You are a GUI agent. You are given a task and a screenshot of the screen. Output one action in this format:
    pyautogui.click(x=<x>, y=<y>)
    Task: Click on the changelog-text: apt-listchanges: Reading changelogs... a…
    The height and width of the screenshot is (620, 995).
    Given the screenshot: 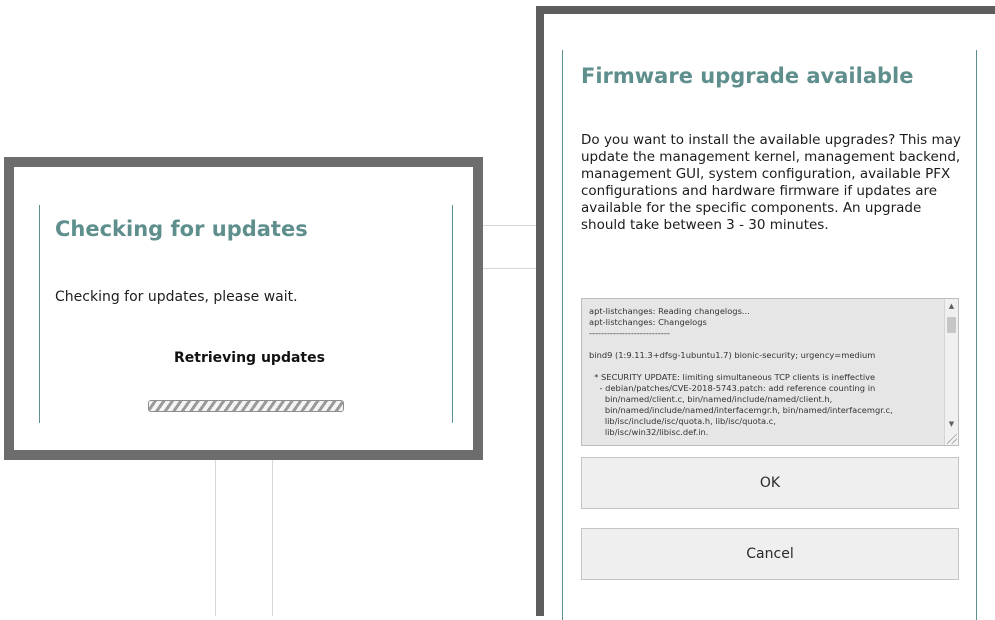 What is the action you would take?
    pyautogui.click(x=741, y=371)
    